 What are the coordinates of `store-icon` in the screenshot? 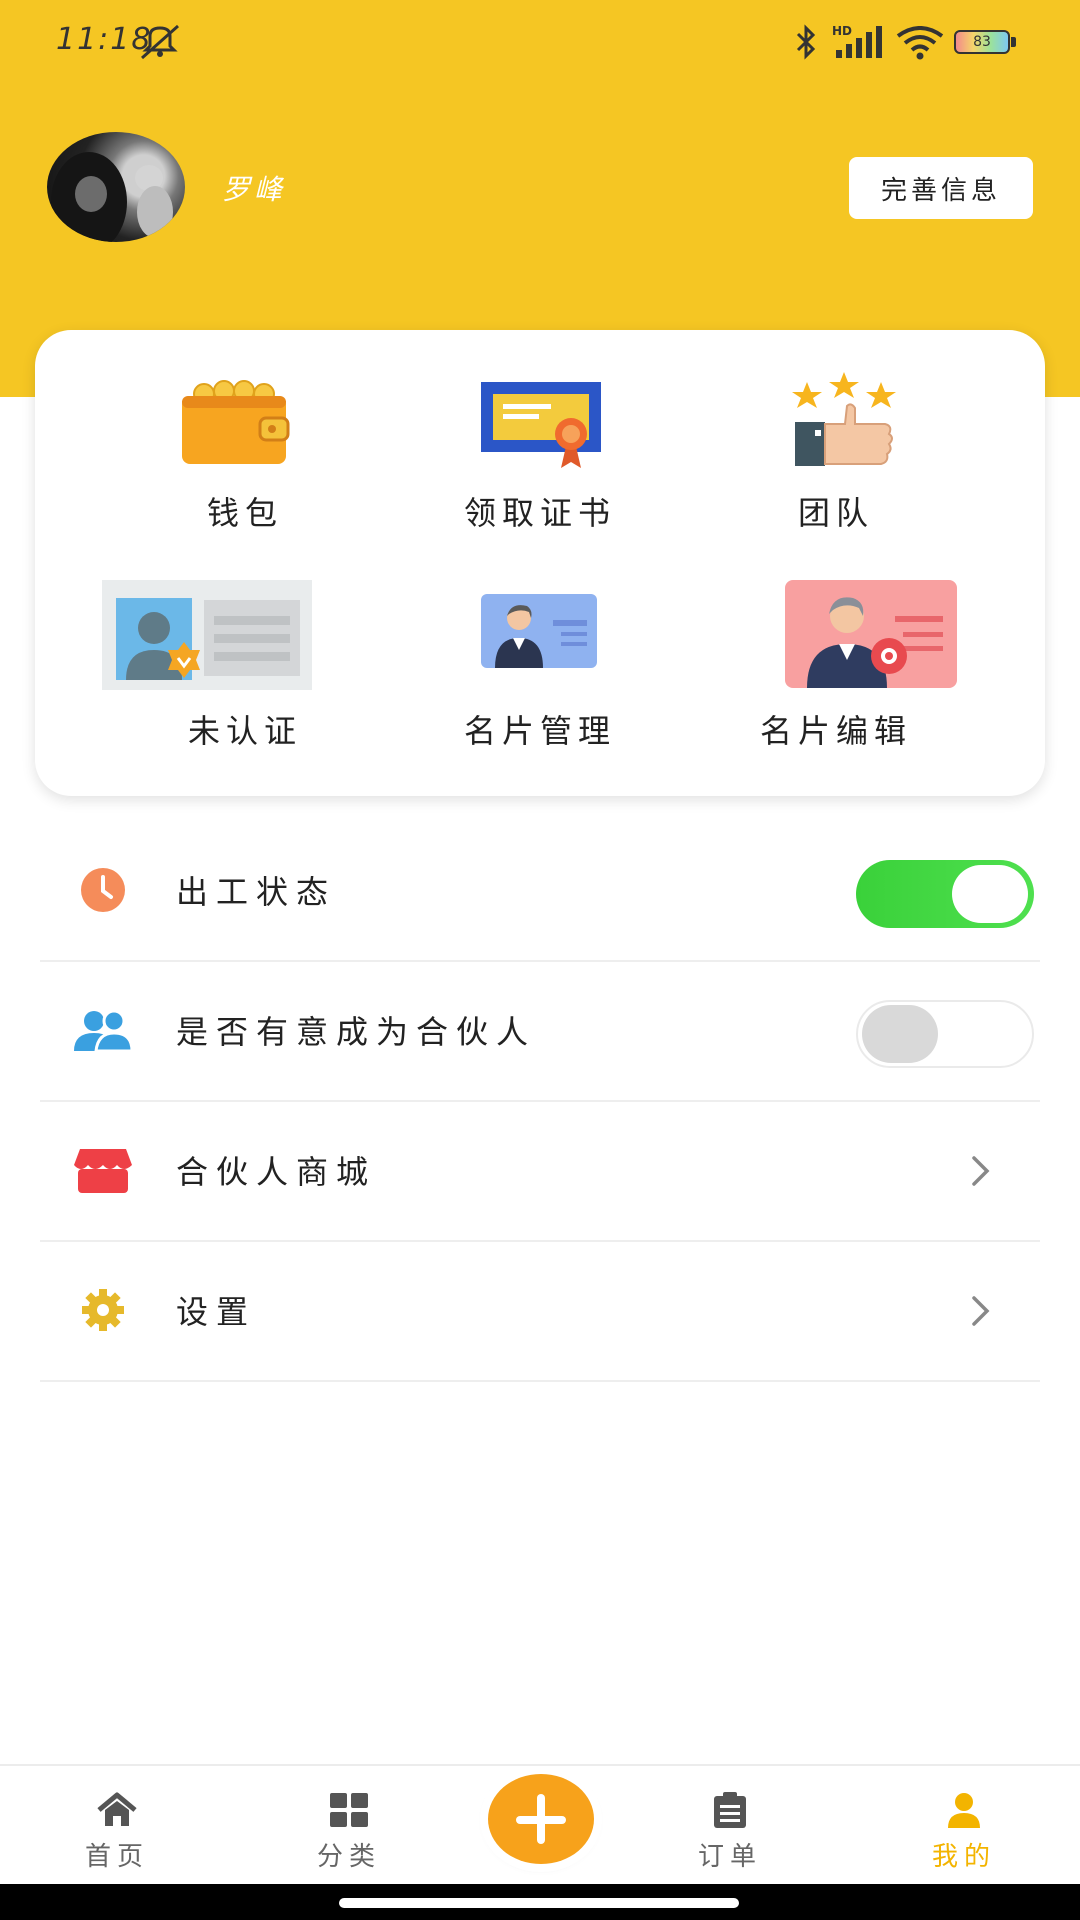 It's located at (103, 1171).